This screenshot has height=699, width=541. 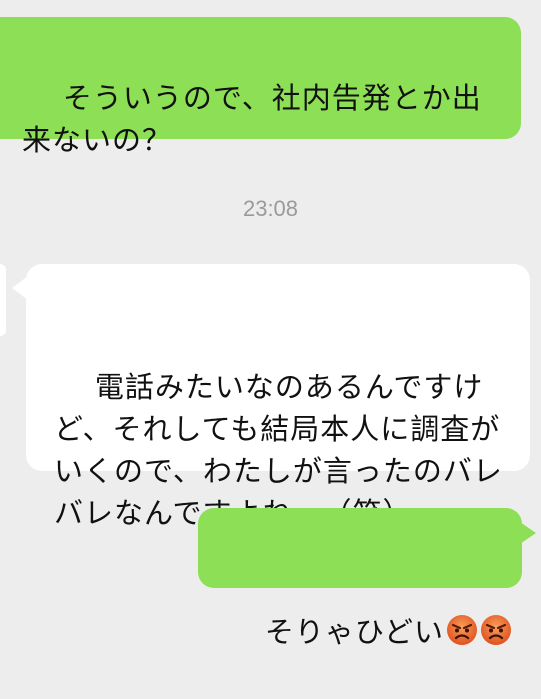 I want to click on message-text: そりゃひどい, so click(x=354, y=632).